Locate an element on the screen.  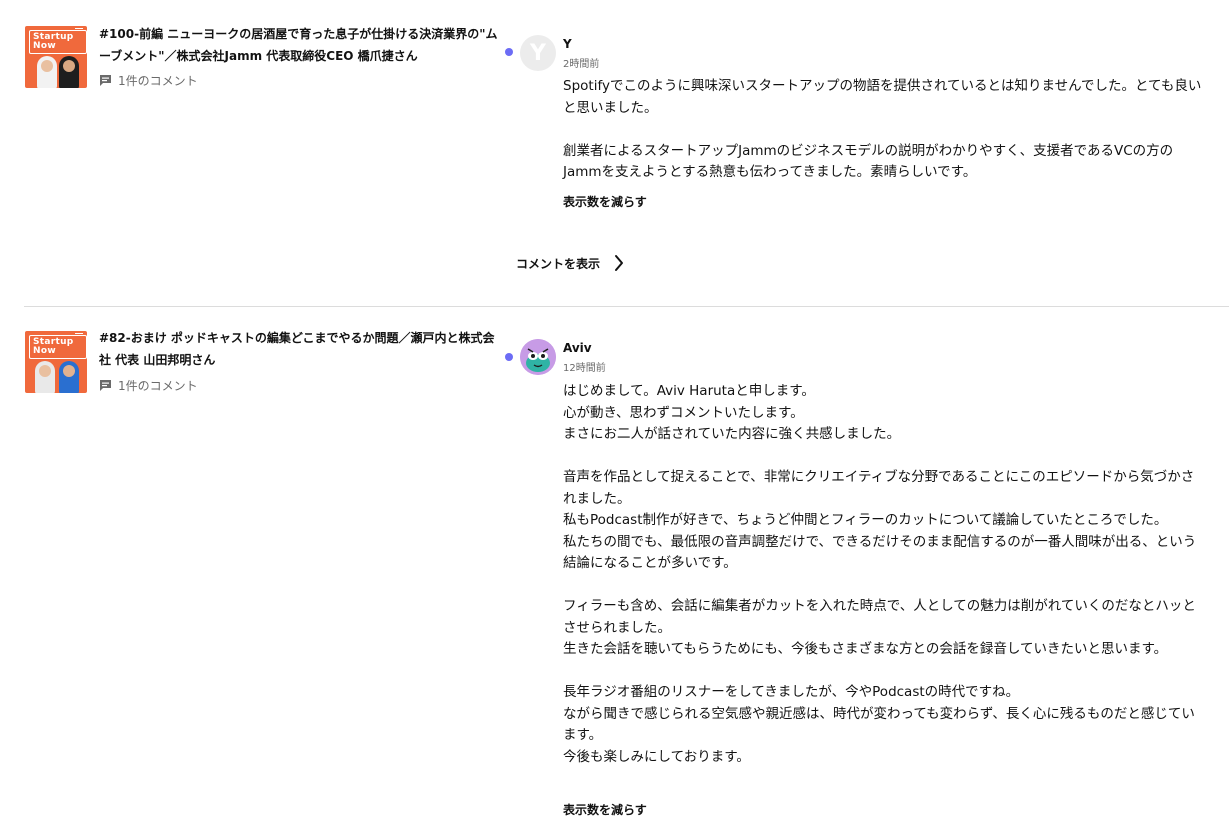
avatar is located at coordinates (538, 357).